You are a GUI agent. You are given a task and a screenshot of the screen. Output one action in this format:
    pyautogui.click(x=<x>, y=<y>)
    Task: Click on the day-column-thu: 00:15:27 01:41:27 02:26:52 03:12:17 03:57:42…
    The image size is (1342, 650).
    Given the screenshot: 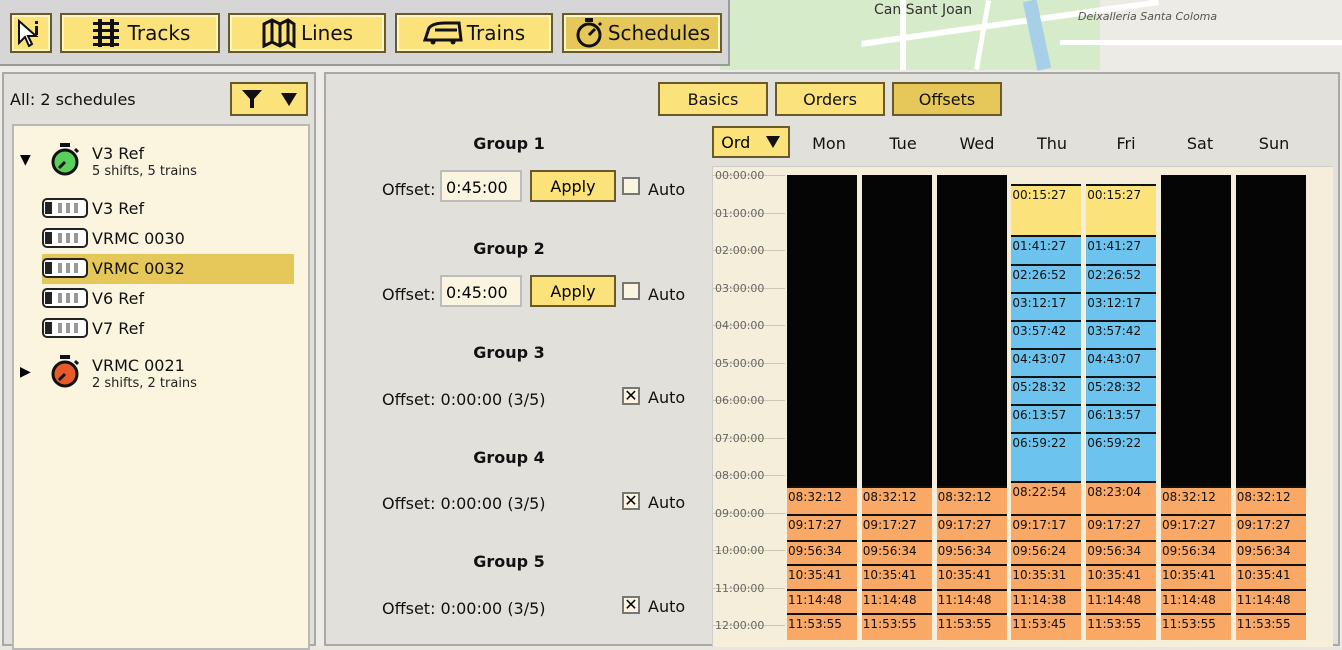 What is the action you would take?
    pyautogui.click(x=1046, y=407)
    